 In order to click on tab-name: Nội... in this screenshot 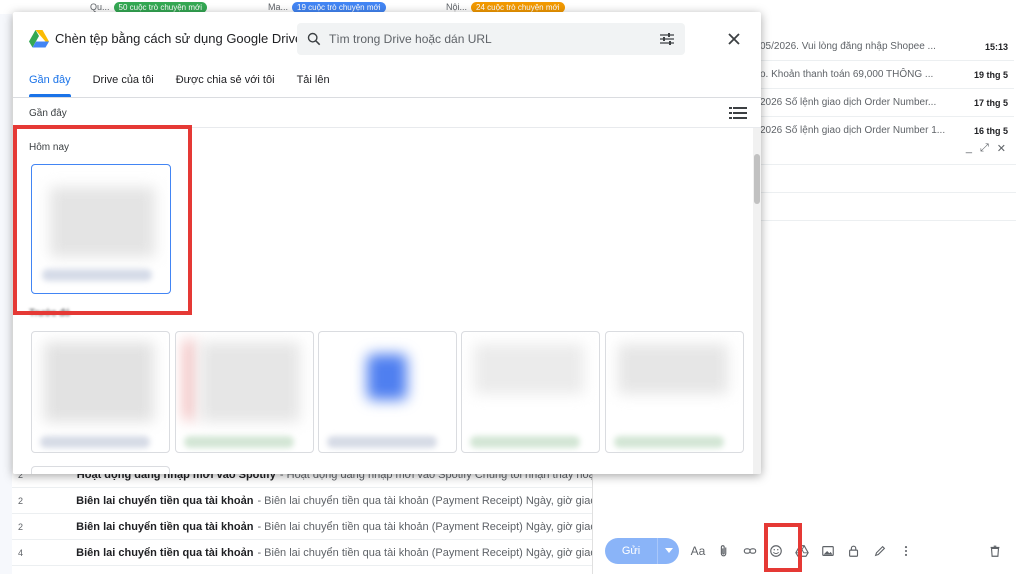, I will do `click(457, 7)`.